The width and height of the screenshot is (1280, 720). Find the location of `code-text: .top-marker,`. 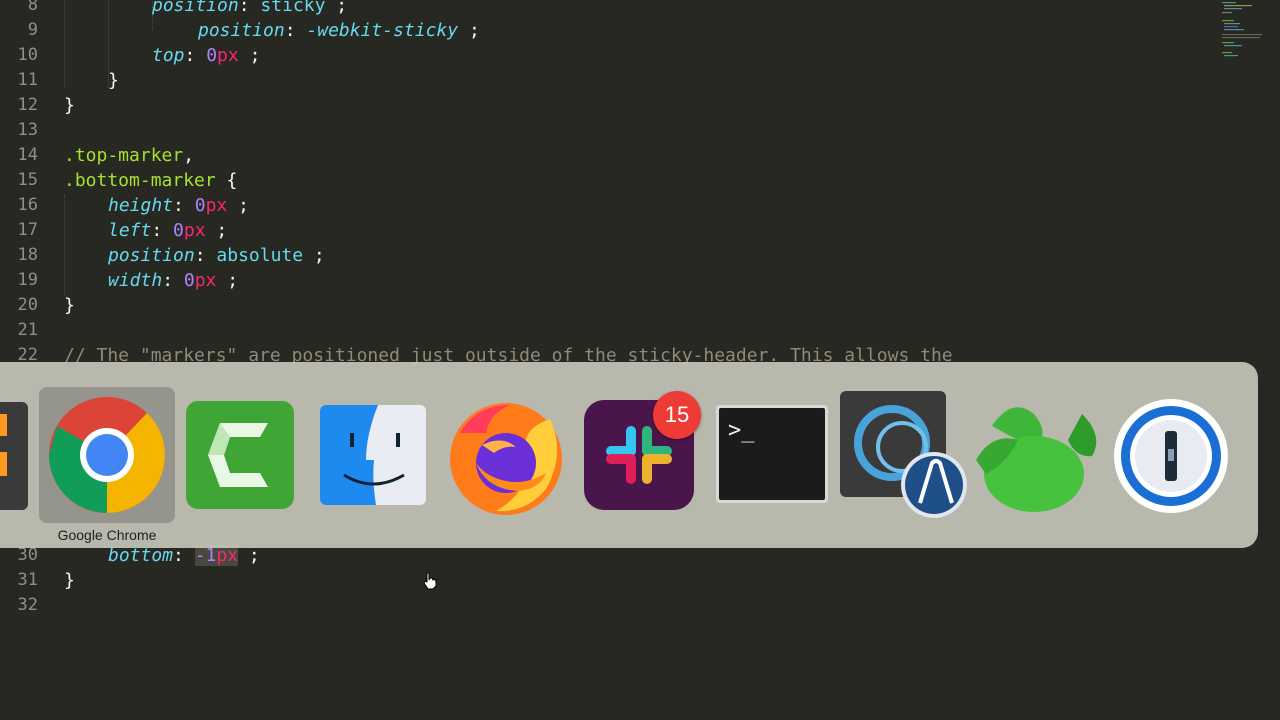

code-text: .top-marker, is located at coordinates (129, 155).